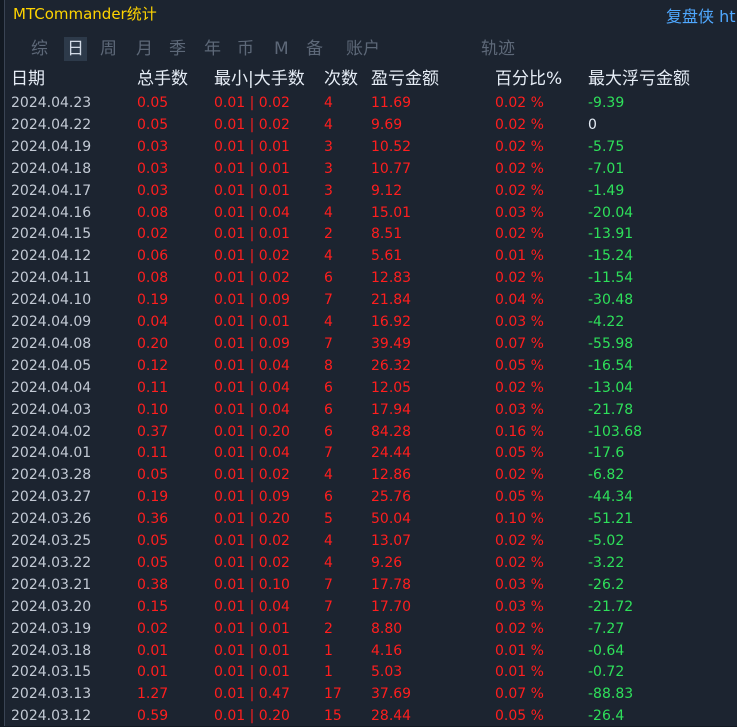 This screenshot has height=727, width=737. Describe the element at coordinates (51, 146) in the screenshot. I see `cell-date: 2024.04.19` at that location.